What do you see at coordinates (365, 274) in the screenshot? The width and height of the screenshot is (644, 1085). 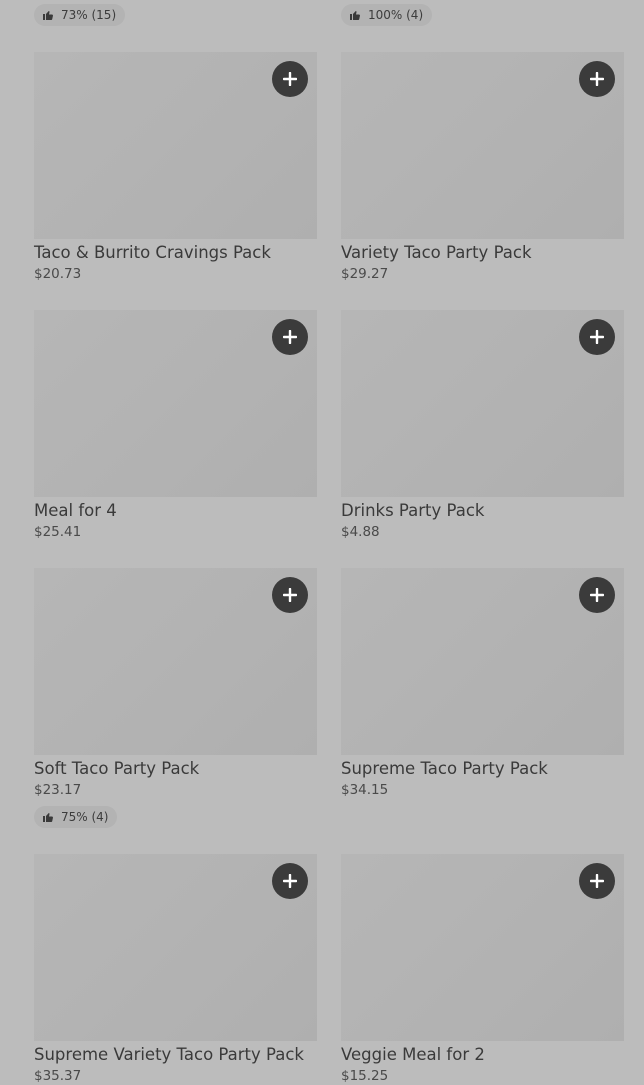 I see `item-price: $29.27` at bounding box center [365, 274].